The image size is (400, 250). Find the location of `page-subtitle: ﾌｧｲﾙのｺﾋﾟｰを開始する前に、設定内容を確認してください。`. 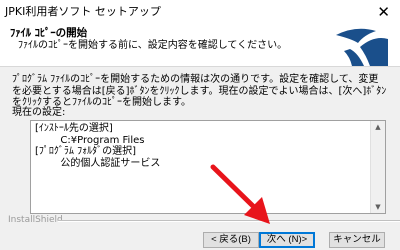

page-subtitle: ﾌｧｲﾙのｺﾋﾟｰを開始する前に、設定内容を確認してください。 is located at coordinates (153, 45).